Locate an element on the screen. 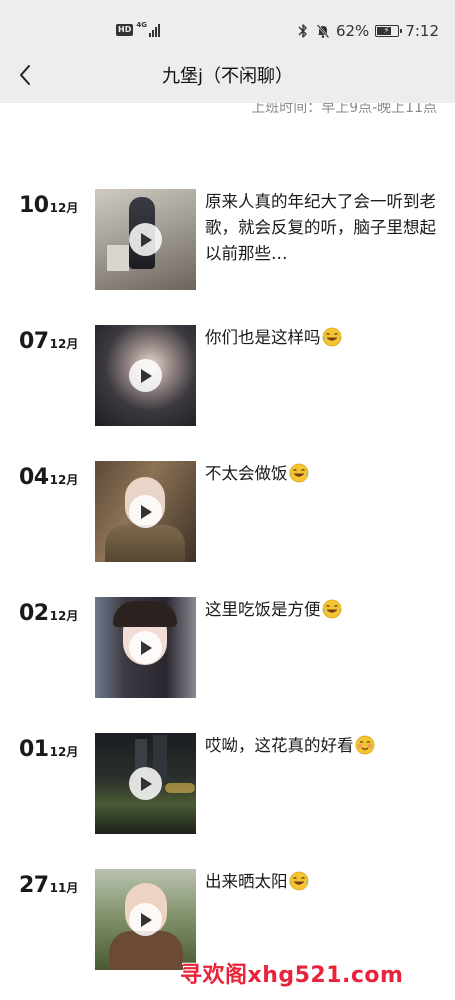 The image size is (455, 1000). clock: 7:12 is located at coordinates (422, 31).